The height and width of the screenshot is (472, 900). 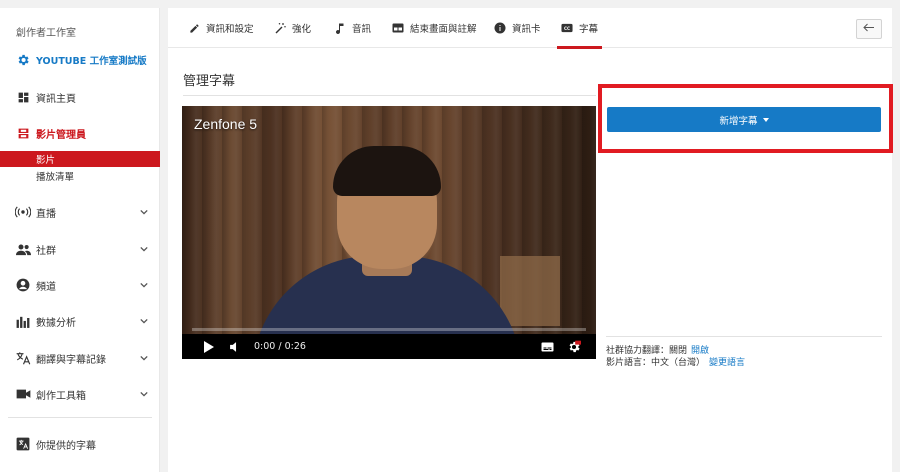 I want to click on video-camera-icon, so click(x=23, y=394).